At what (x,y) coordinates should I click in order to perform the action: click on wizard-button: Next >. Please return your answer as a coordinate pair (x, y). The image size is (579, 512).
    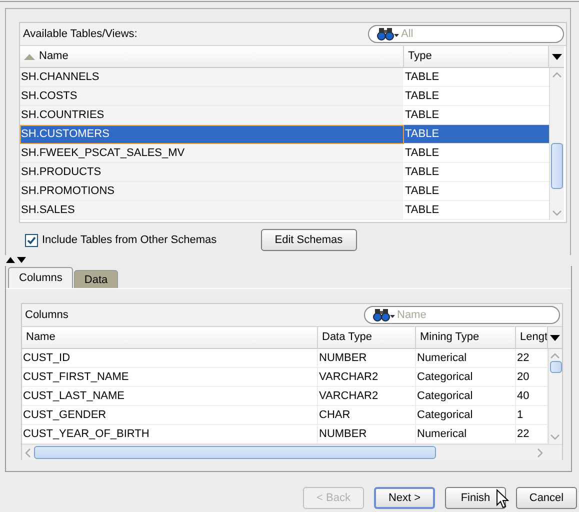
    Looking at the image, I should click on (404, 498).